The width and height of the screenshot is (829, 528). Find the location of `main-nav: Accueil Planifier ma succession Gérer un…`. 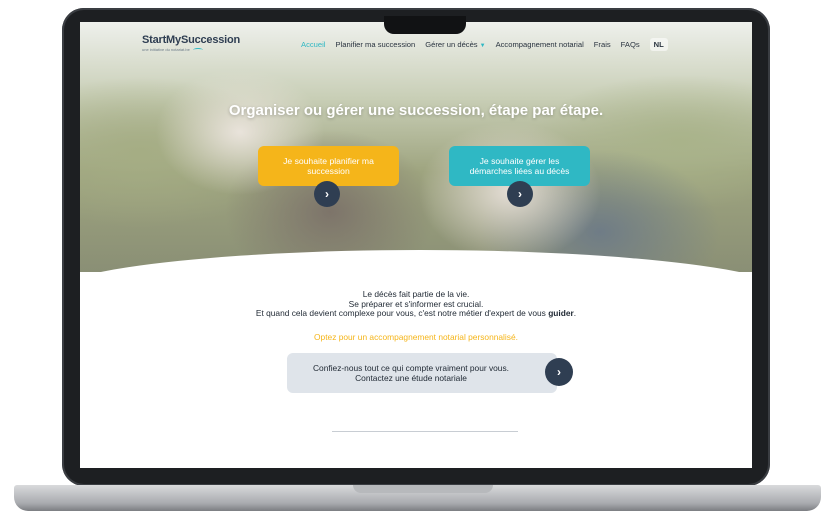

main-nav: Accueil Planifier ma succession Gérer un… is located at coordinates (489, 44).